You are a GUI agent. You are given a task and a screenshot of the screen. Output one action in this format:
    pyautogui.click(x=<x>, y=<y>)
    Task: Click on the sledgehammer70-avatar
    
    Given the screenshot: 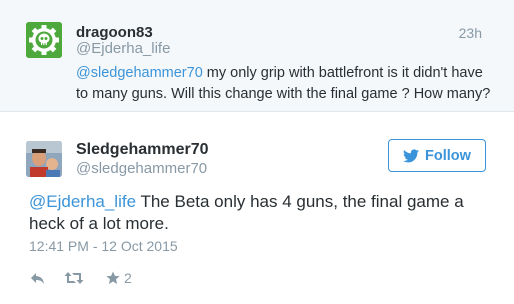 What is the action you would take?
    pyautogui.click(x=44, y=159)
    